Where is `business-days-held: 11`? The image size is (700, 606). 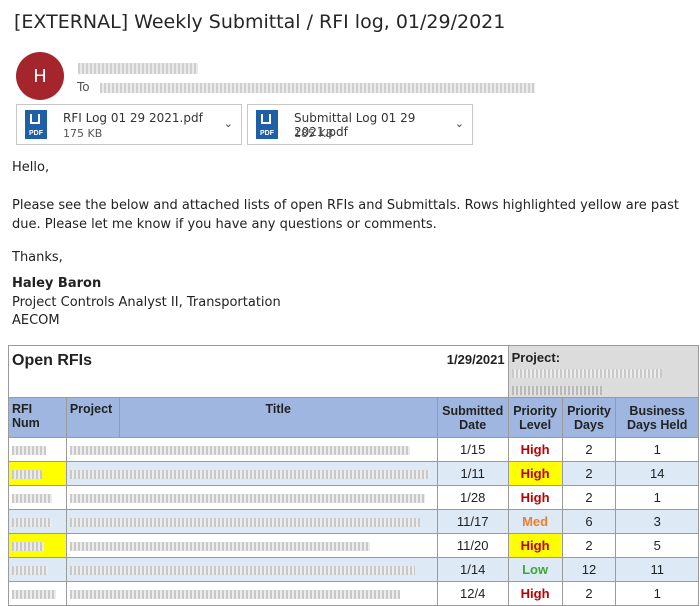
business-days-held: 11 is located at coordinates (657, 569).